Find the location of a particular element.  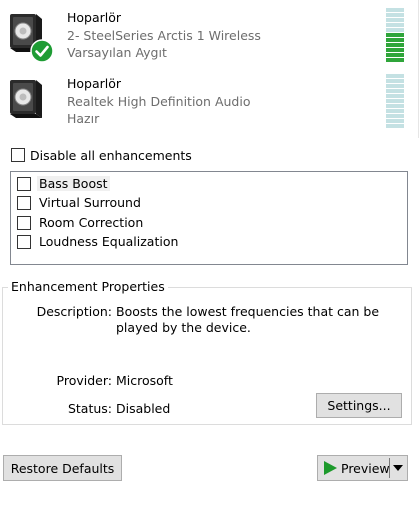

provider-value: Microsoft is located at coordinates (144, 380).